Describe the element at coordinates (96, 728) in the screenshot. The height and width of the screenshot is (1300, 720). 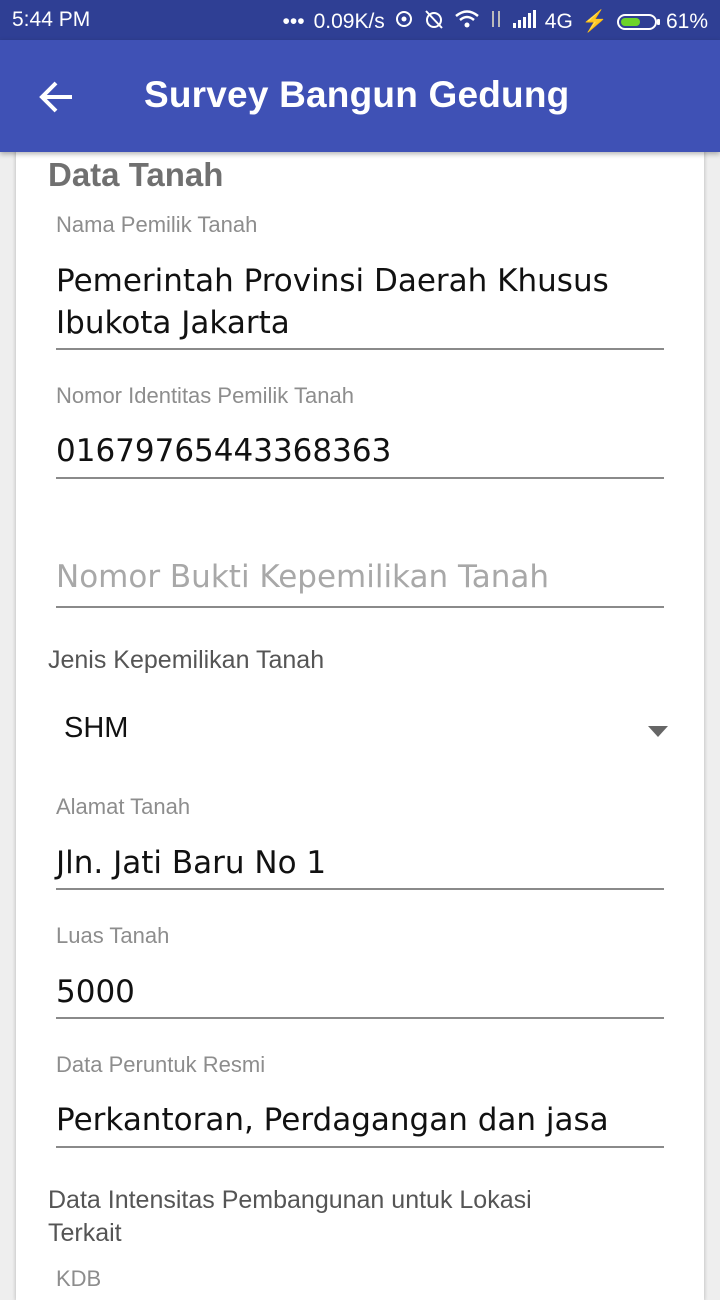
I see `ownership-type-selected: SHM` at that location.